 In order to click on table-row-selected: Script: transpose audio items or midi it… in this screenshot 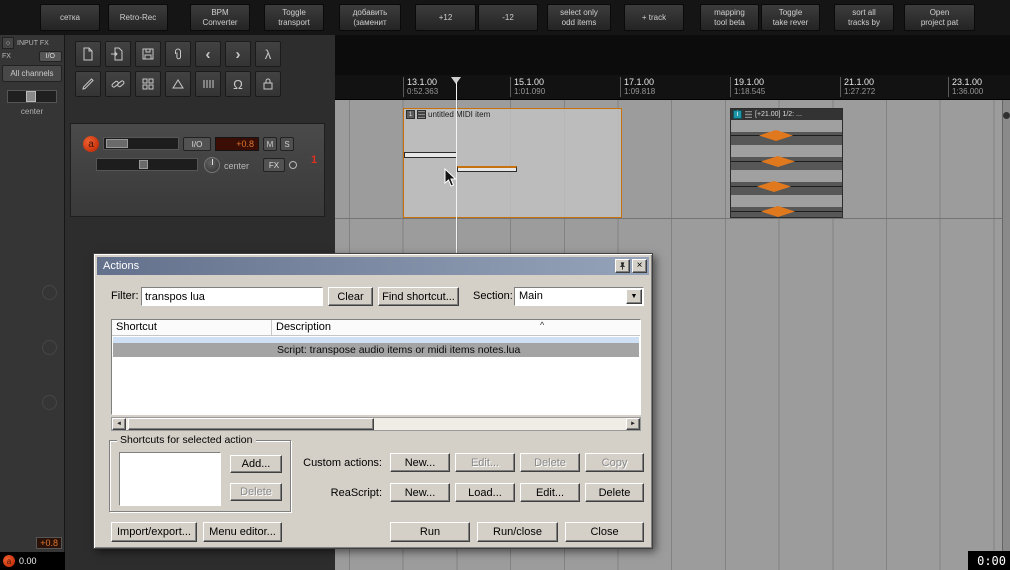, I will do `click(376, 350)`.